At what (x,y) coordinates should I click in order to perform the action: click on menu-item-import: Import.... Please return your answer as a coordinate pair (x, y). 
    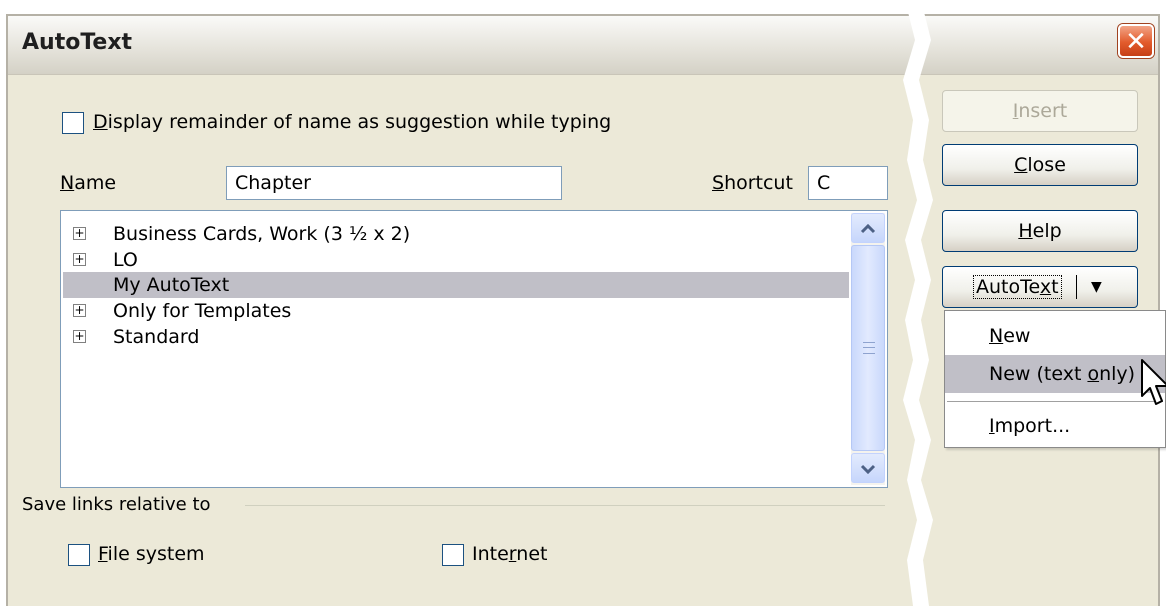
    Looking at the image, I should click on (1055, 426).